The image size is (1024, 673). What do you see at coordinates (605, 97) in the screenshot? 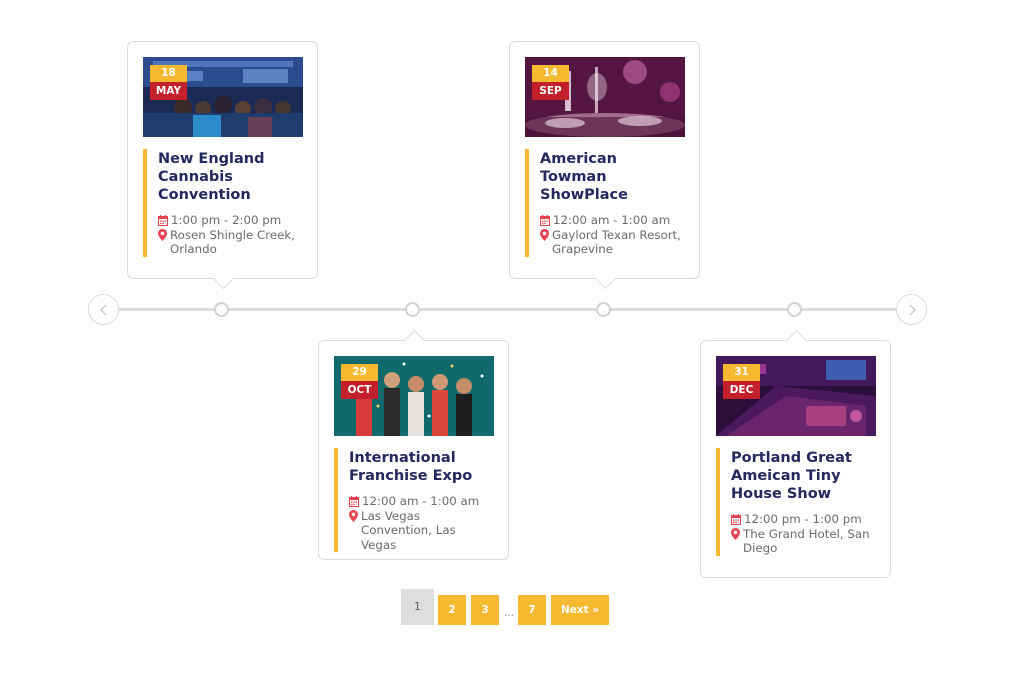
I see `event-image: 14 SEP` at bounding box center [605, 97].